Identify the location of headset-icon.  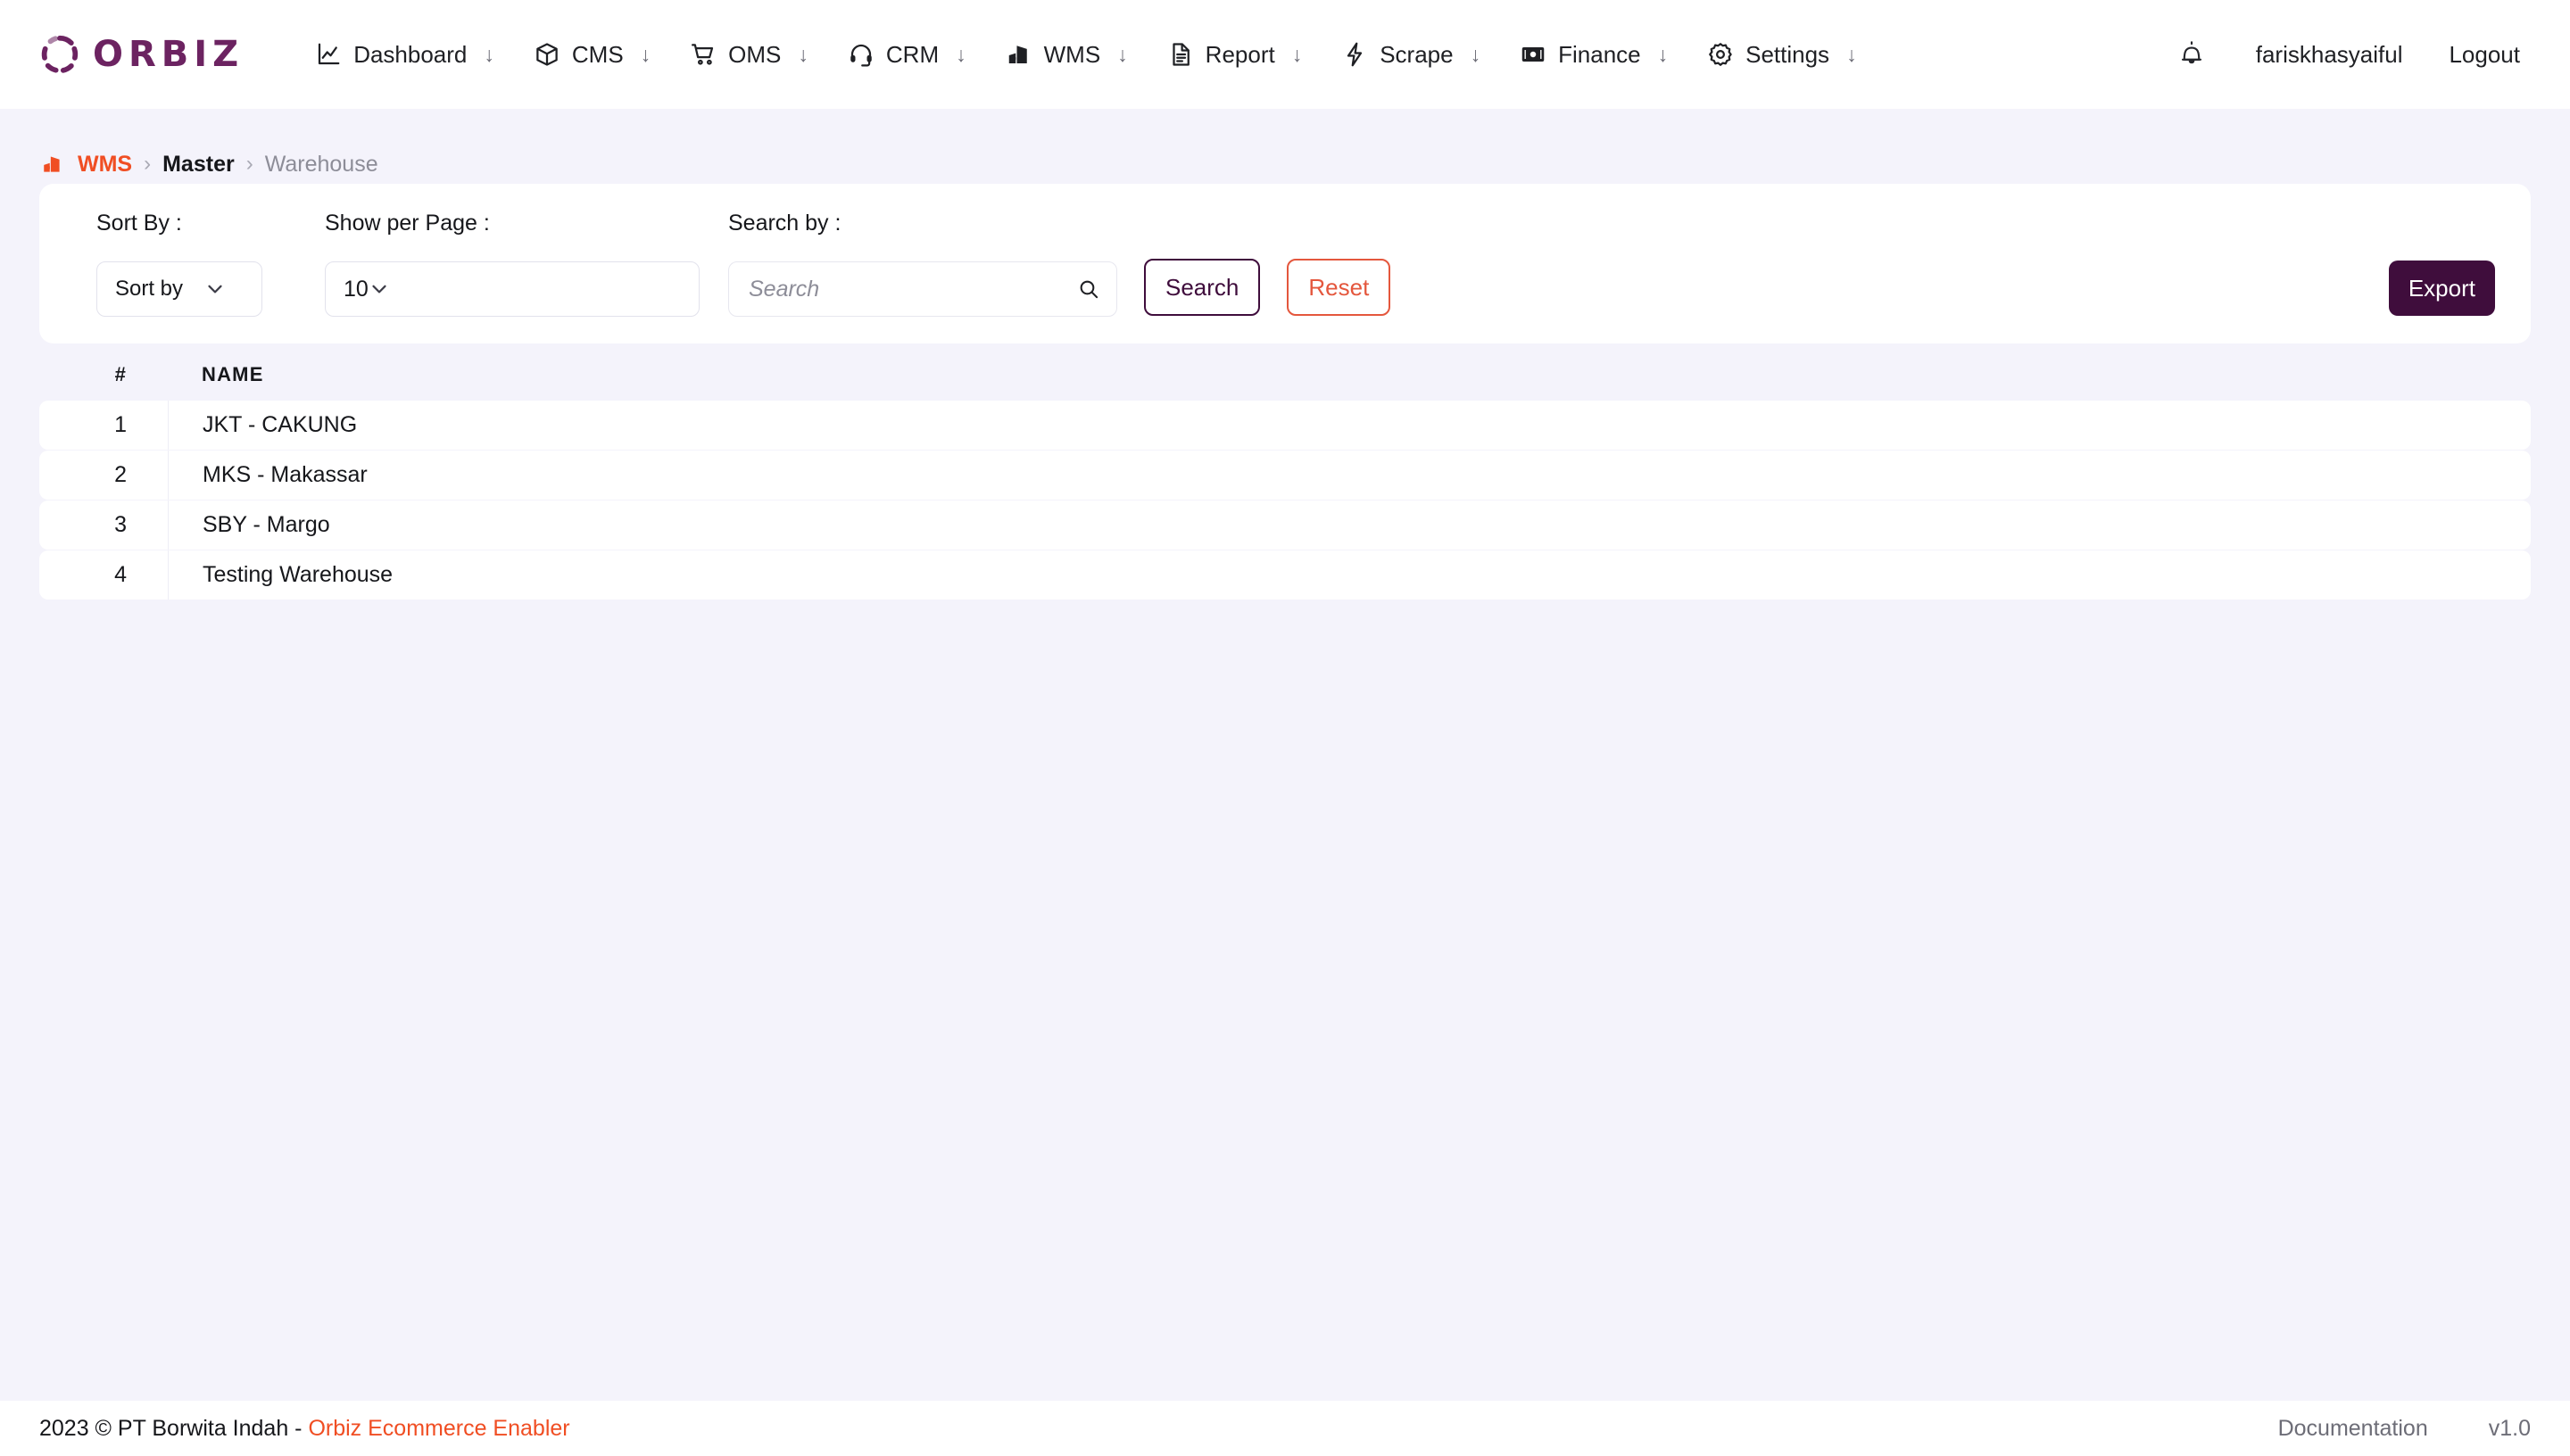
(862, 54).